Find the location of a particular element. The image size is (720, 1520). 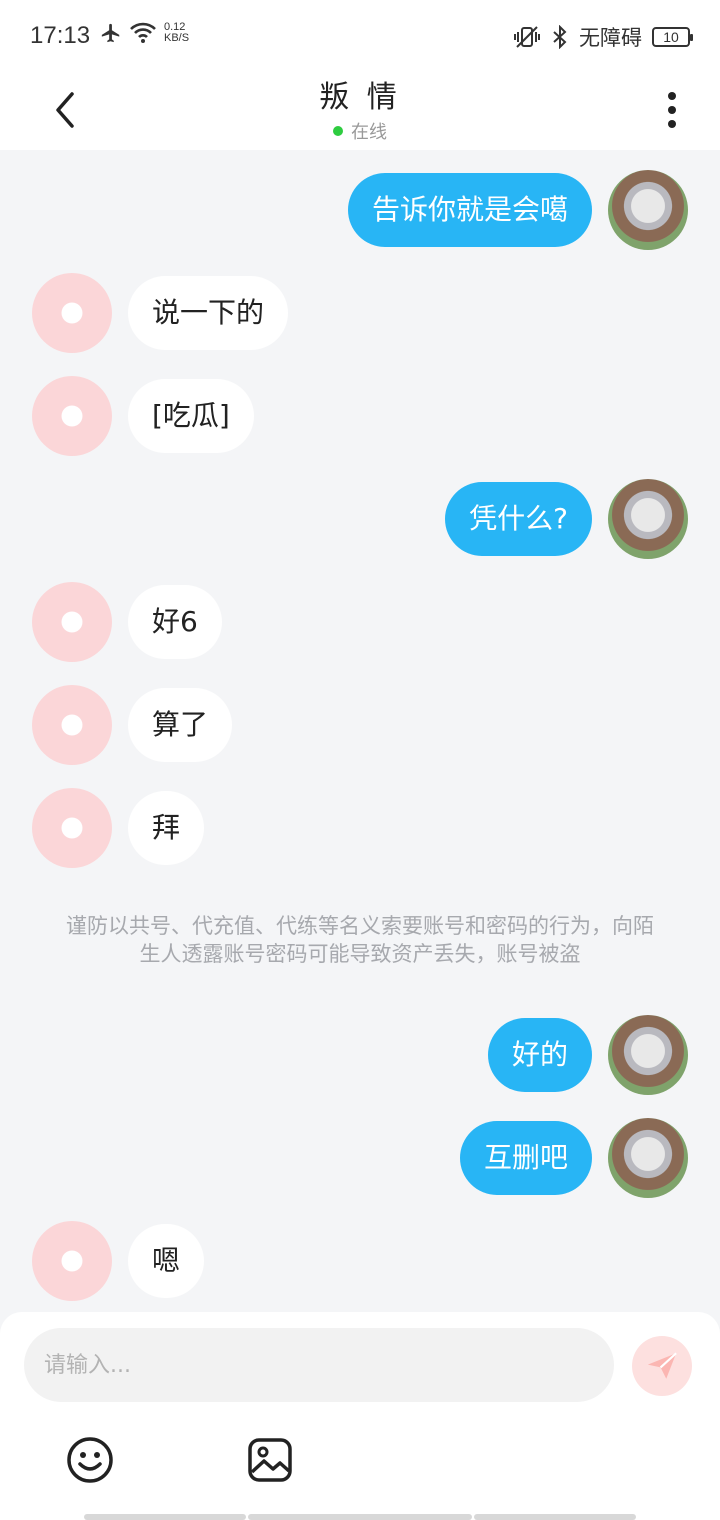

message-bubble: 凭什么? is located at coordinates (518, 519).